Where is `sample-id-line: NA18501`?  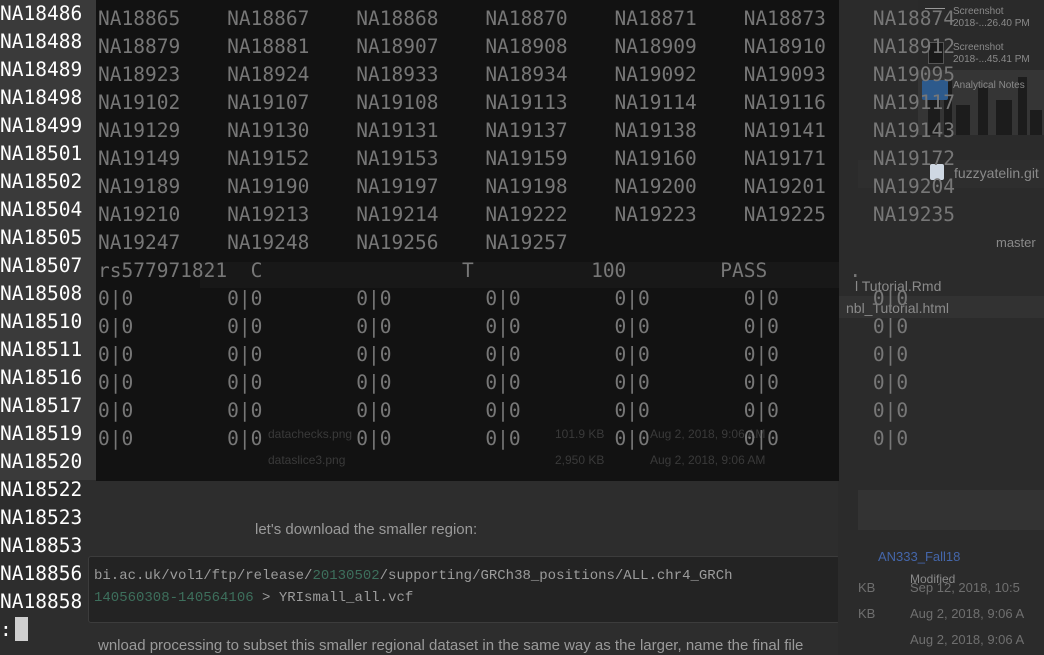 sample-id-line: NA18501 is located at coordinates (41, 153).